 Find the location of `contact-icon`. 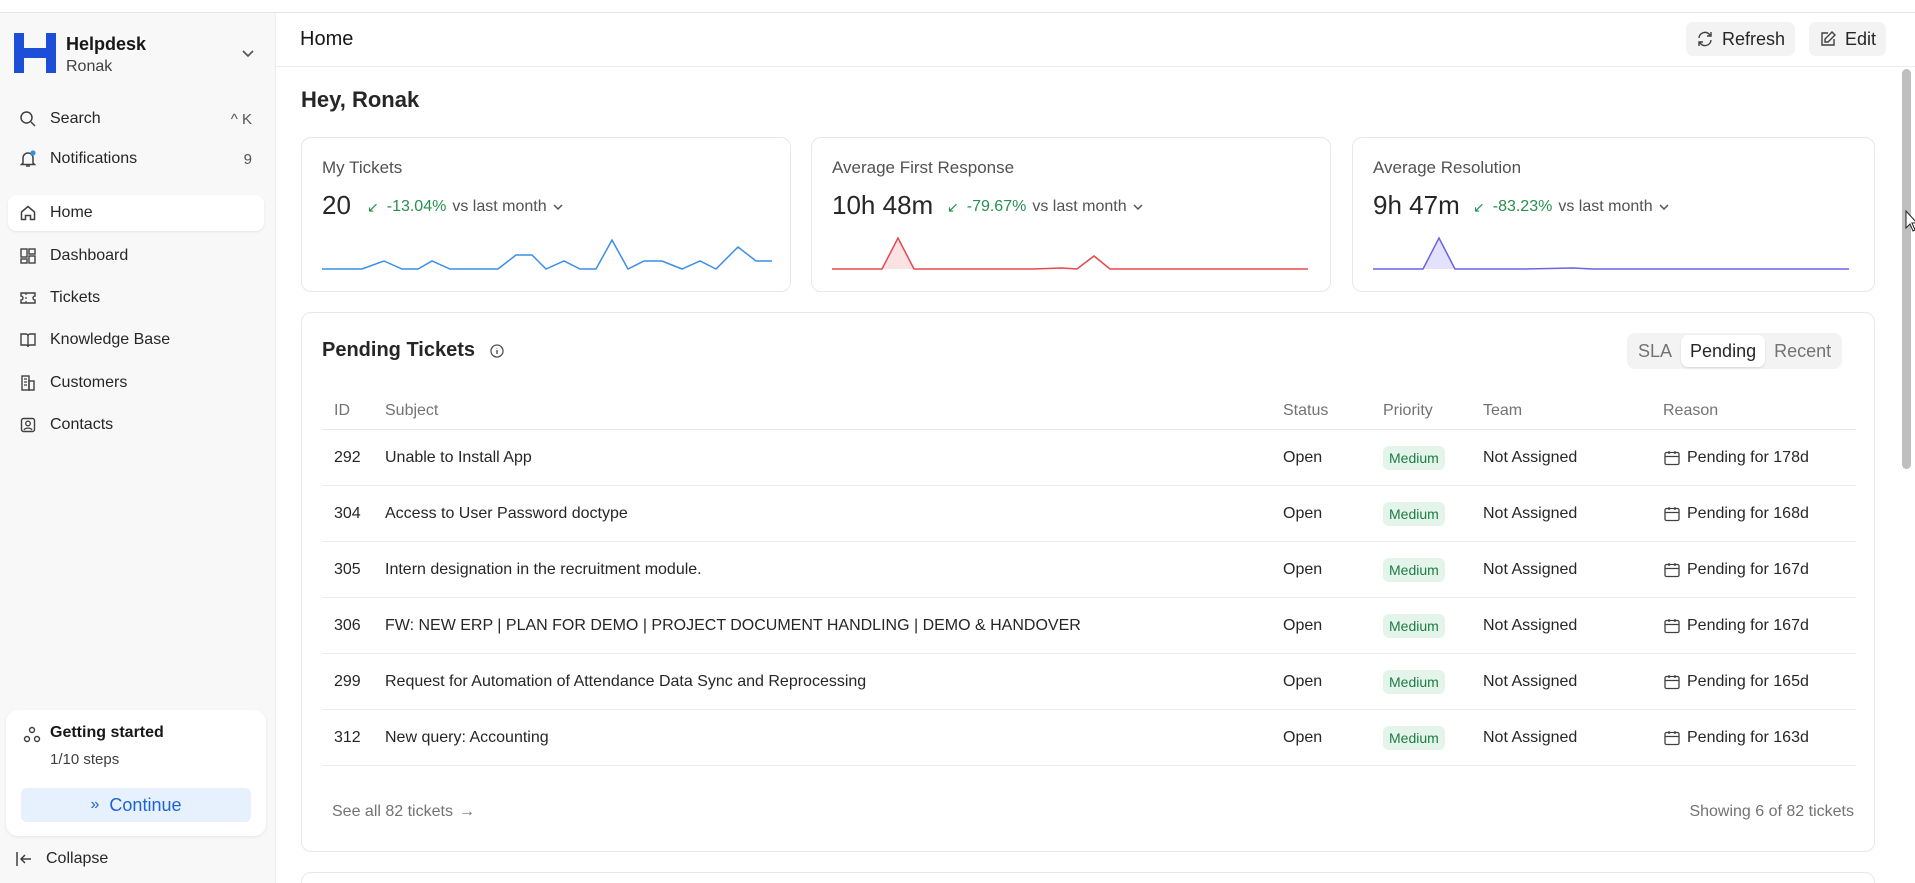

contact-icon is located at coordinates (28, 425).